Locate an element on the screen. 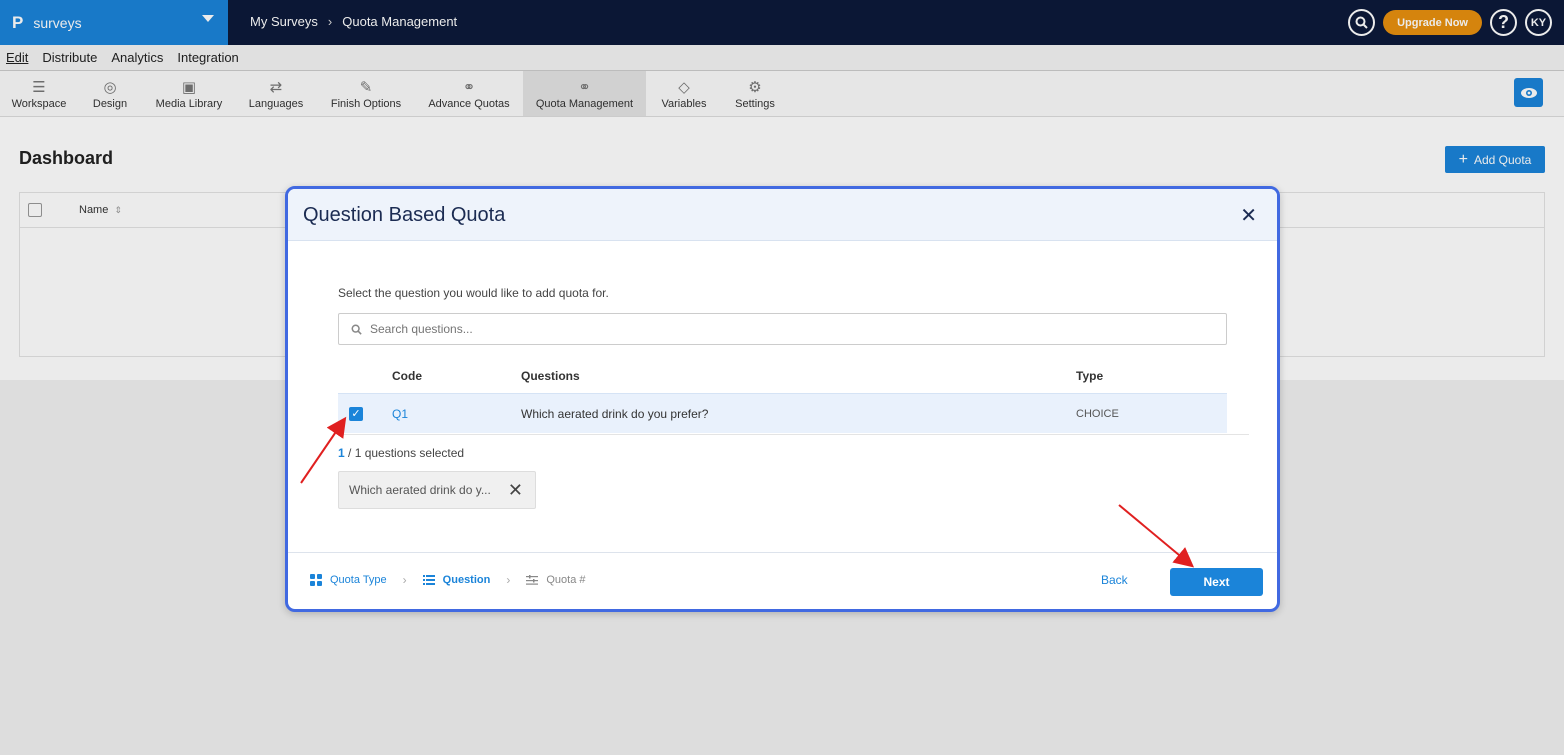 The image size is (1564, 755). question-text: Which aerated drink do you prefer? is located at coordinates (615, 414).